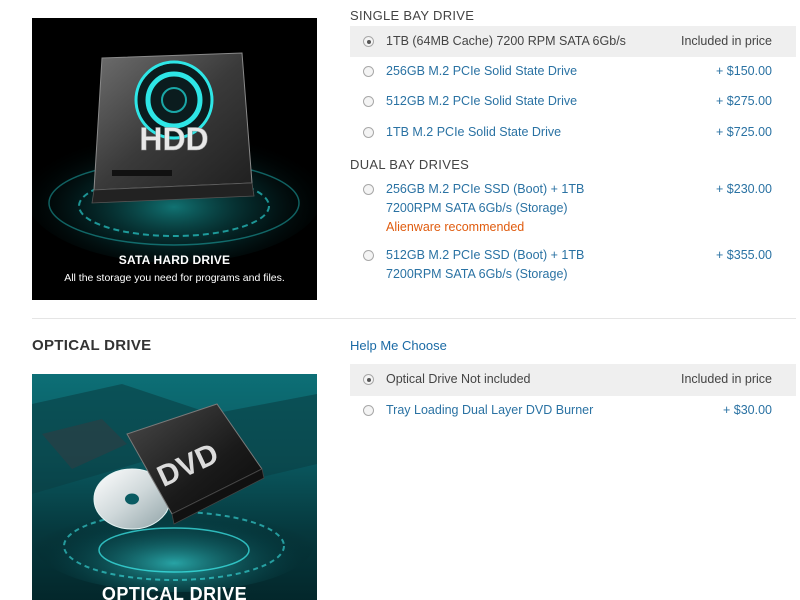 This screenshot has width=800, height=600. I want to click on section-divider, so click(414, 318).